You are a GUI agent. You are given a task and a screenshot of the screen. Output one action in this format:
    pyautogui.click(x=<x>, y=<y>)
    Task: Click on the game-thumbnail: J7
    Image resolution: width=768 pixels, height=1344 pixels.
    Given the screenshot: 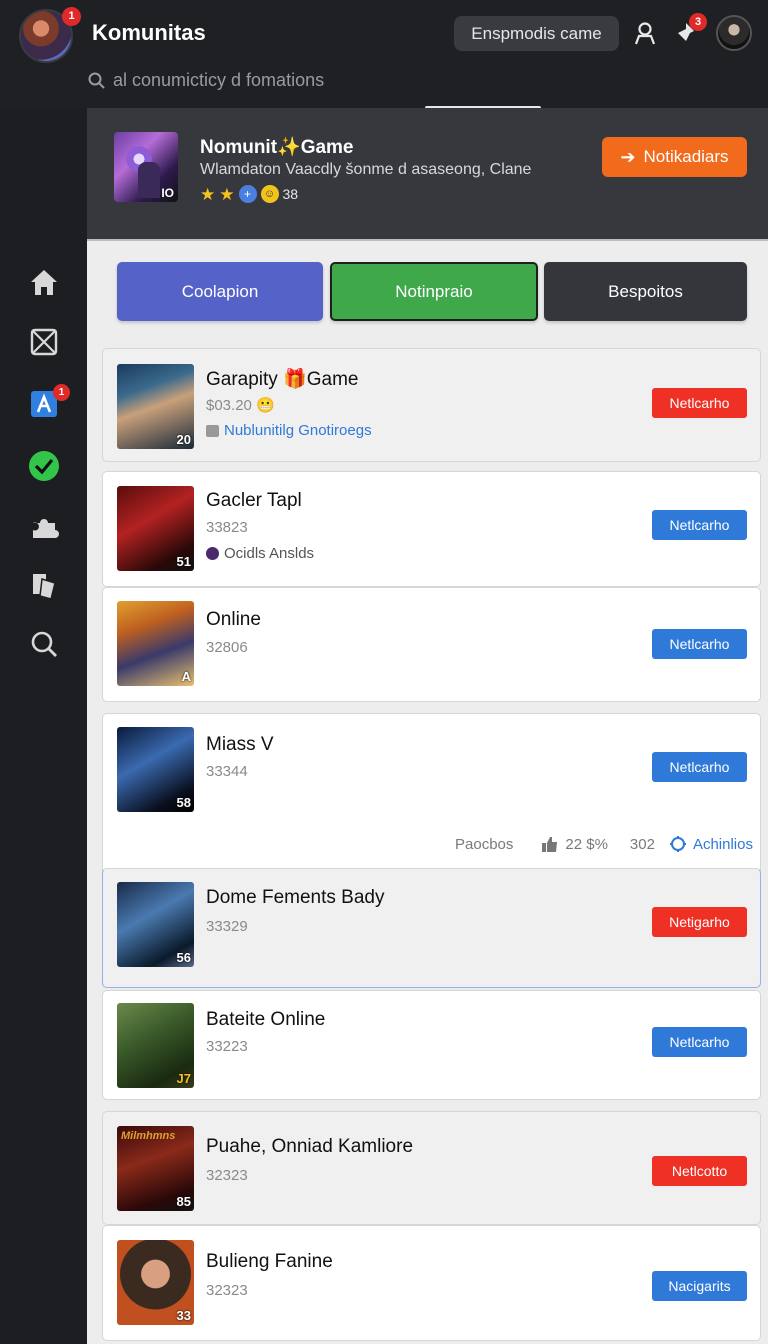 What is the action you would take?
    pyautogui.click(x=155, y=1045)
    